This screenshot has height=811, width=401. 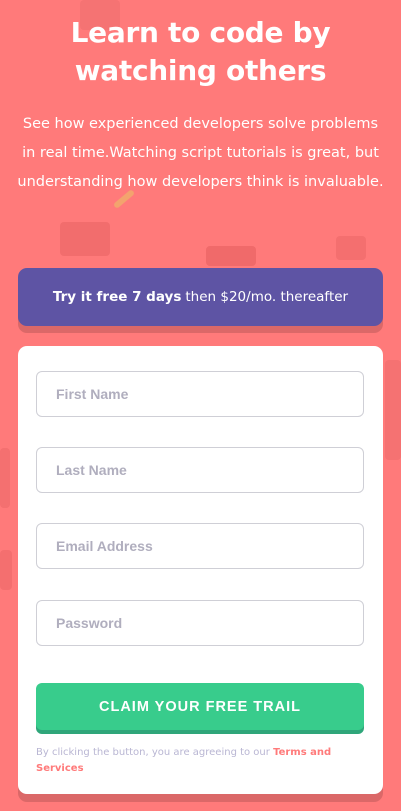 What do you see at coordinates (267, 297) in the screenshot?
I see `promo-rest-text: then $20/mo. thereafter` at bounding box center [267, 297].